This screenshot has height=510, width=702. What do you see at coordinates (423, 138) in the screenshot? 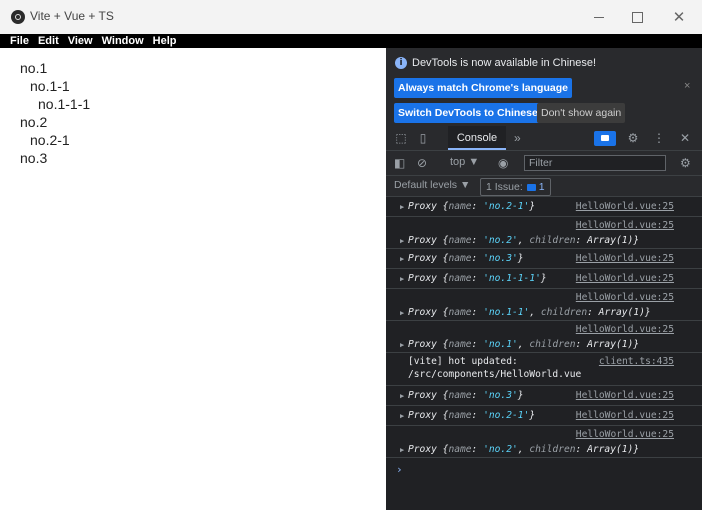
I see `device-toolbar-icon: ▯` at bounding box center [423, 138].